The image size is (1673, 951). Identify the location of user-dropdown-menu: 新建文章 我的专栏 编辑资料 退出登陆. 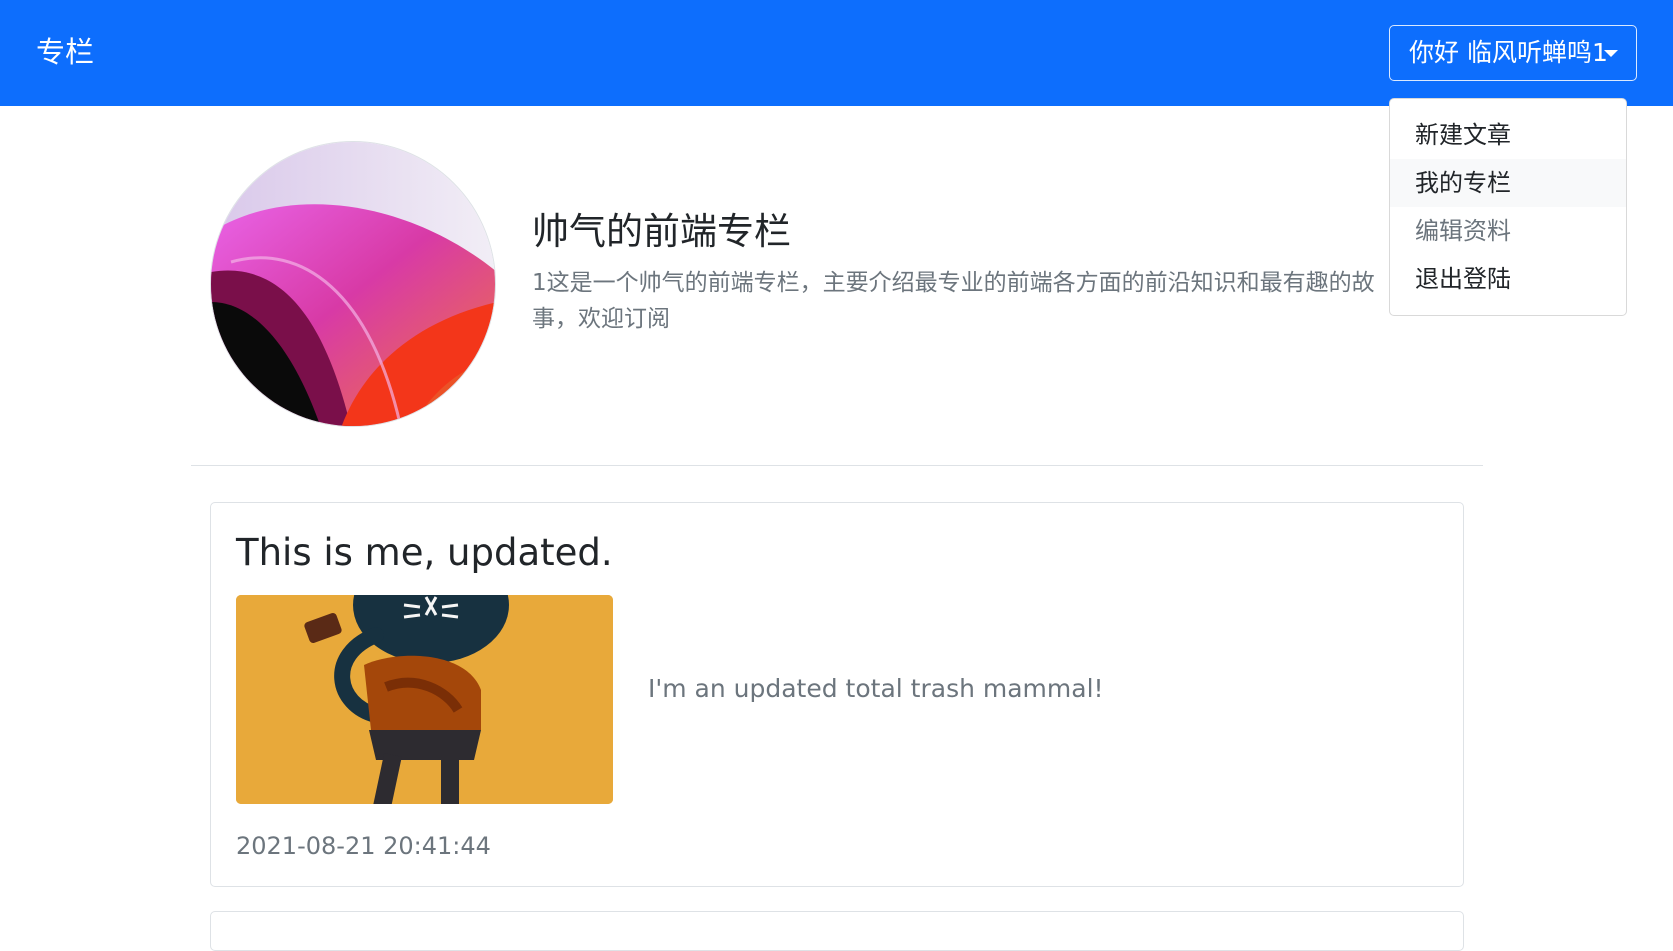
(1508, 207).